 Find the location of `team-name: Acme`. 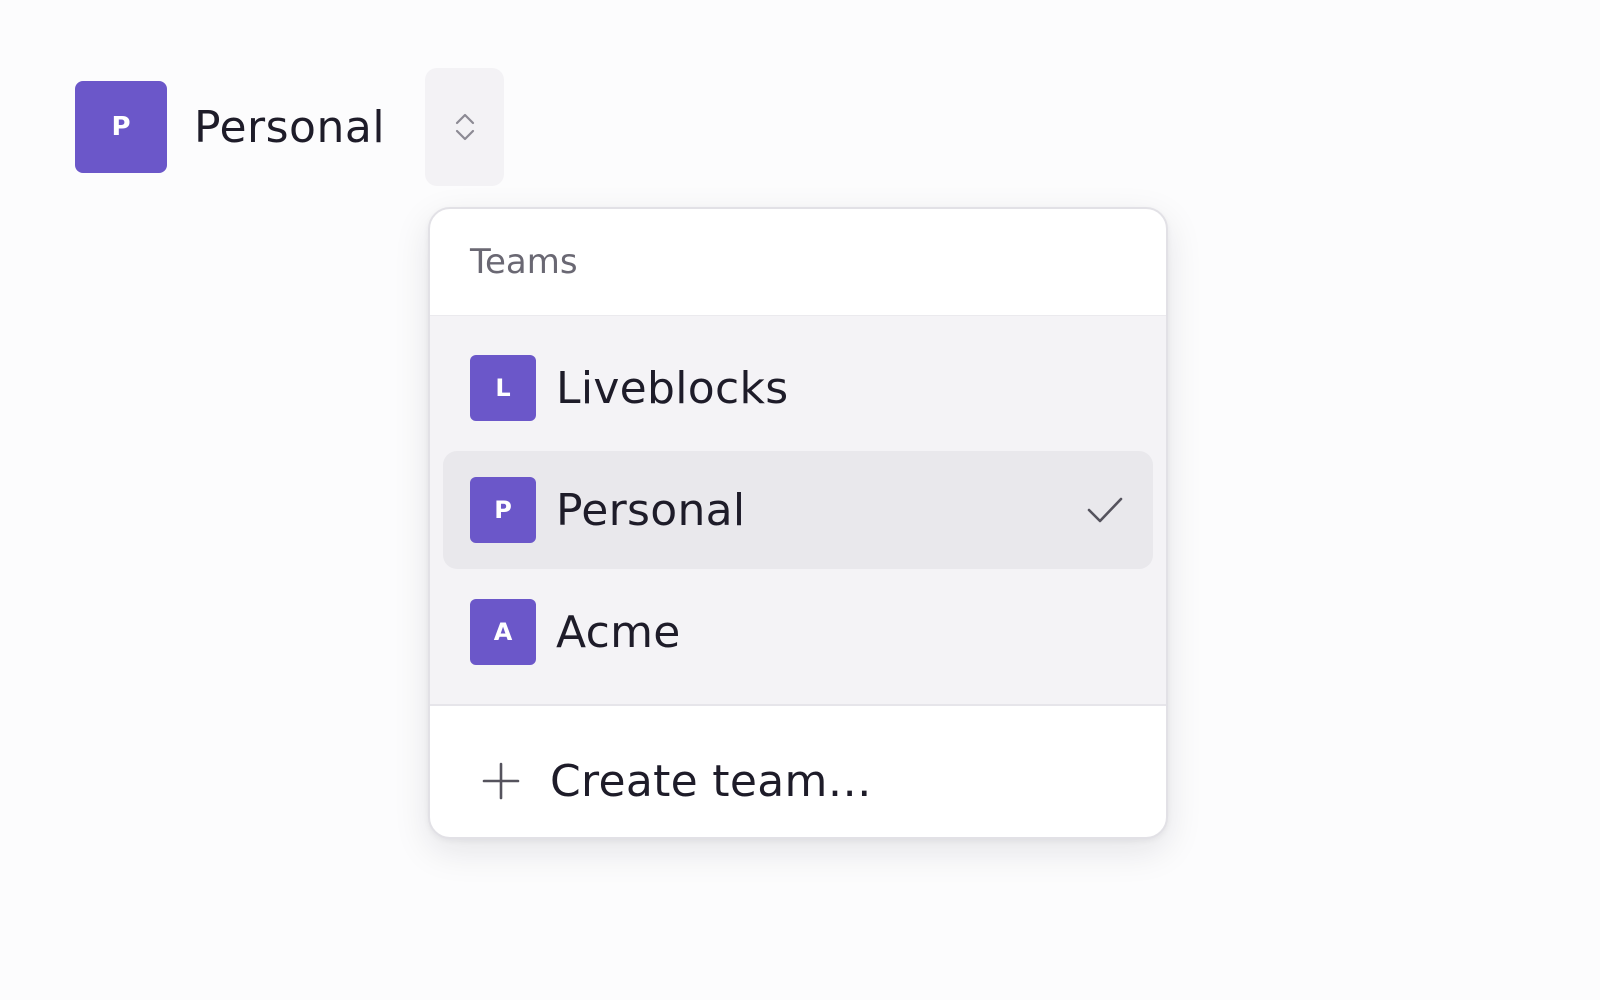

team-name: Acme is located at coordinates (618, 632).